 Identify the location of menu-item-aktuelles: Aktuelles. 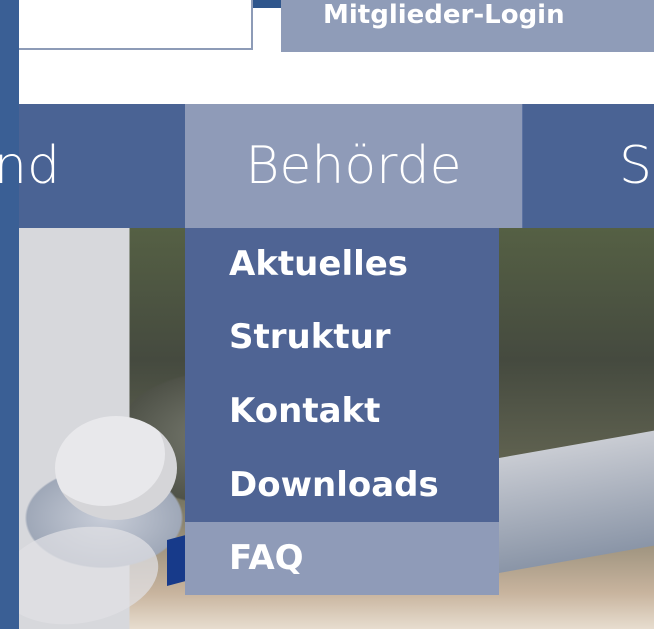
(342, 264).